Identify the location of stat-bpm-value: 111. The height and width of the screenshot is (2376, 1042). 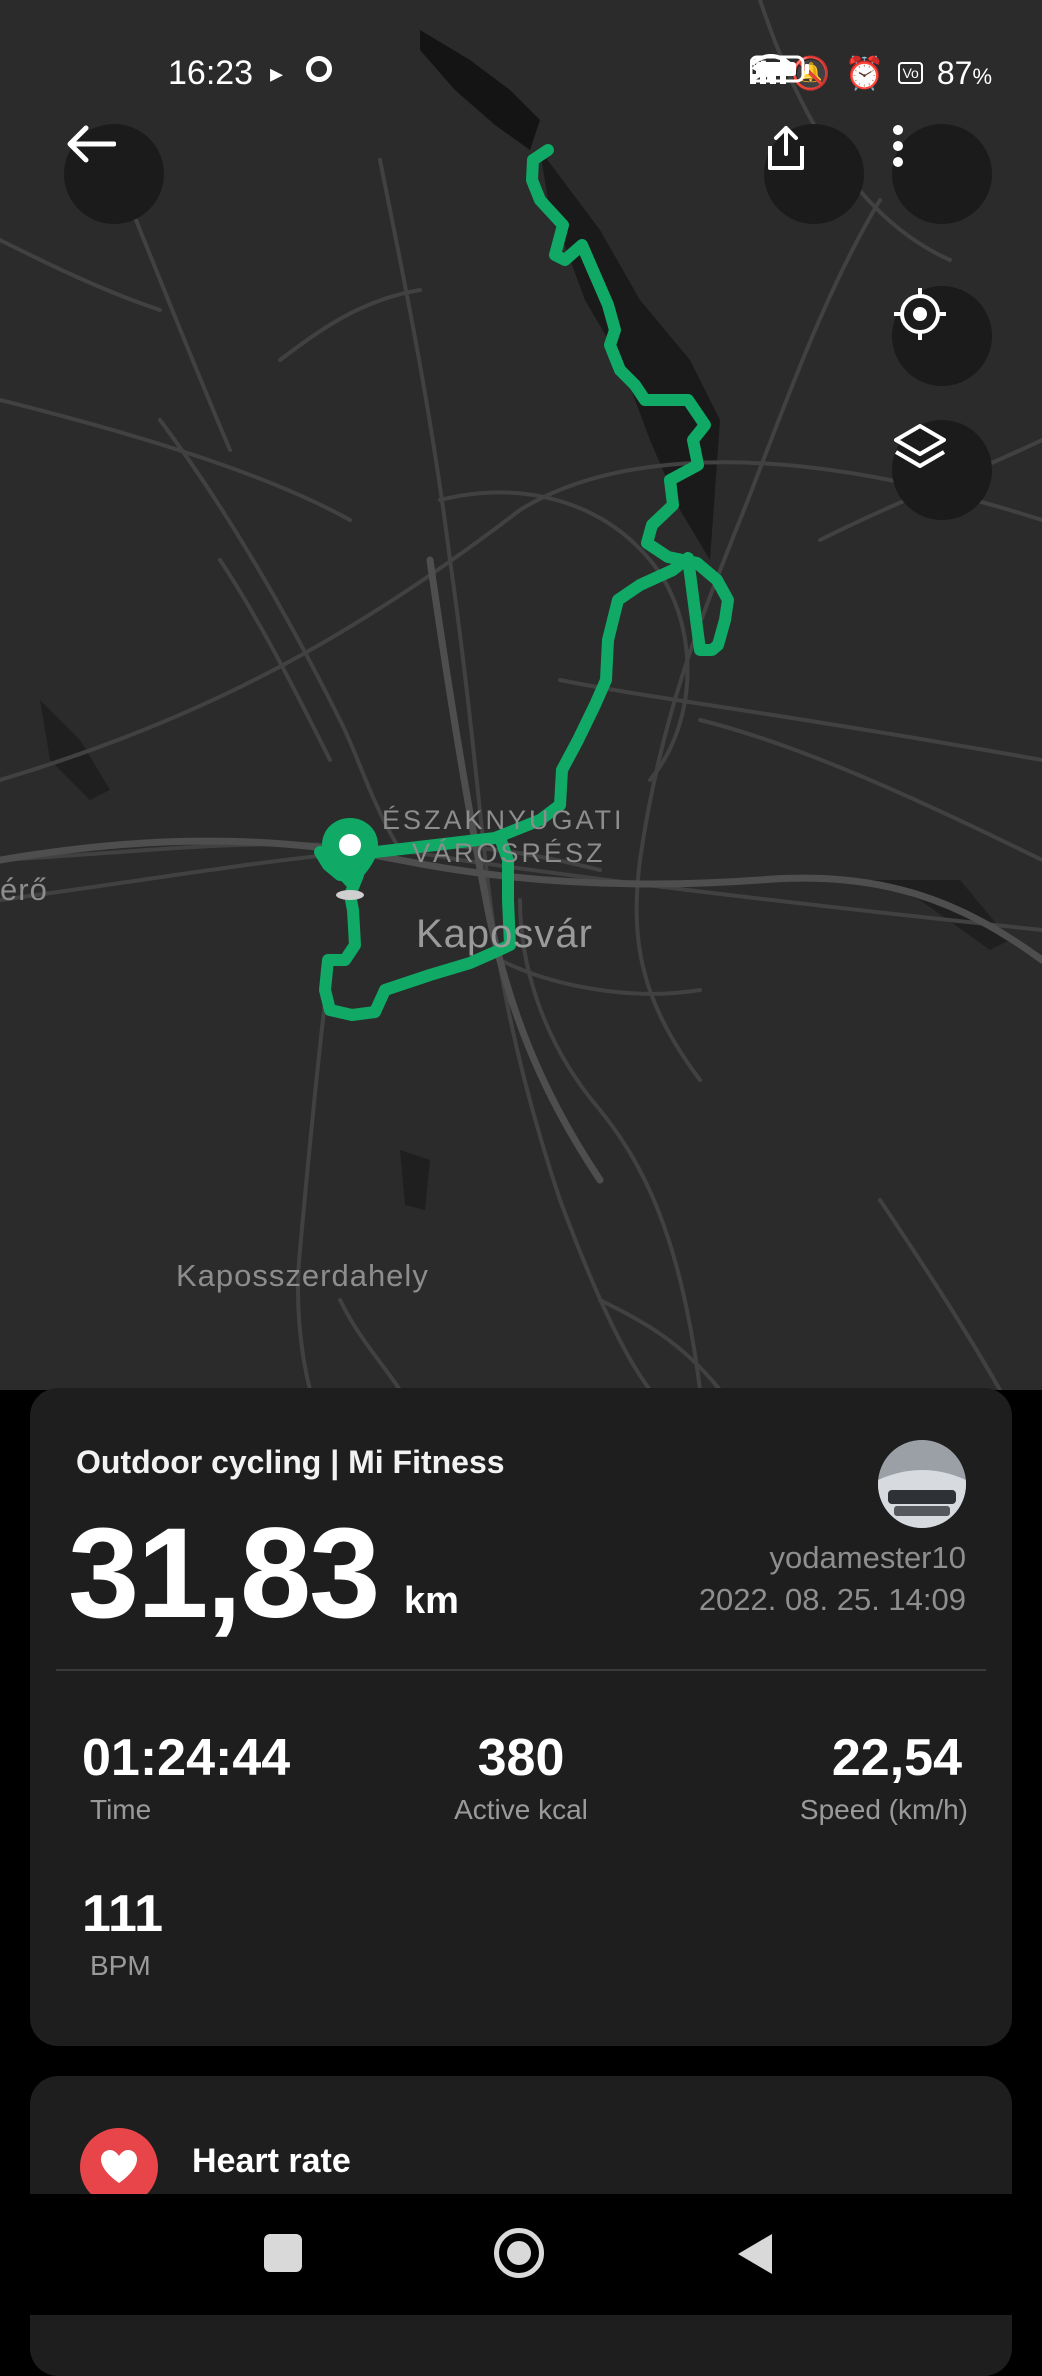
(123, 1914).